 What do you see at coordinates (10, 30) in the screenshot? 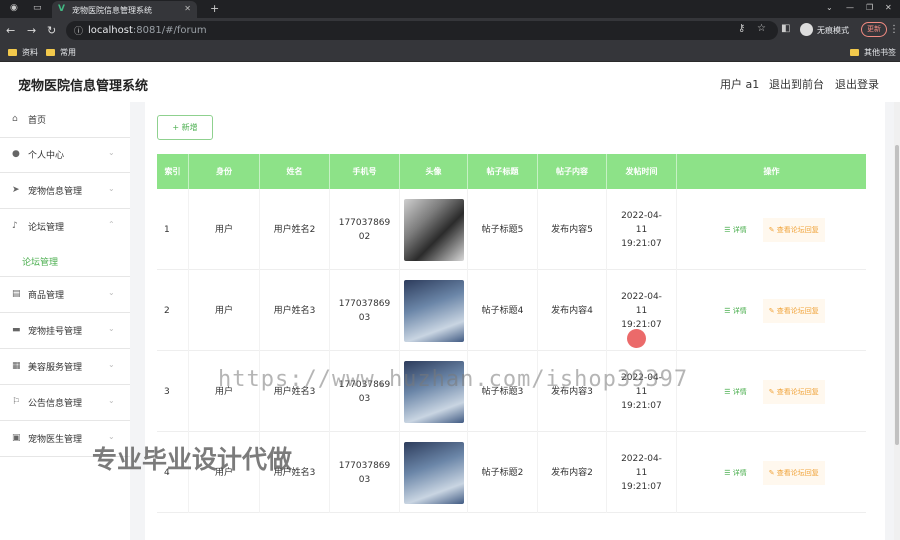
I see `back-icon: ←` at bounding box center [10, 30].